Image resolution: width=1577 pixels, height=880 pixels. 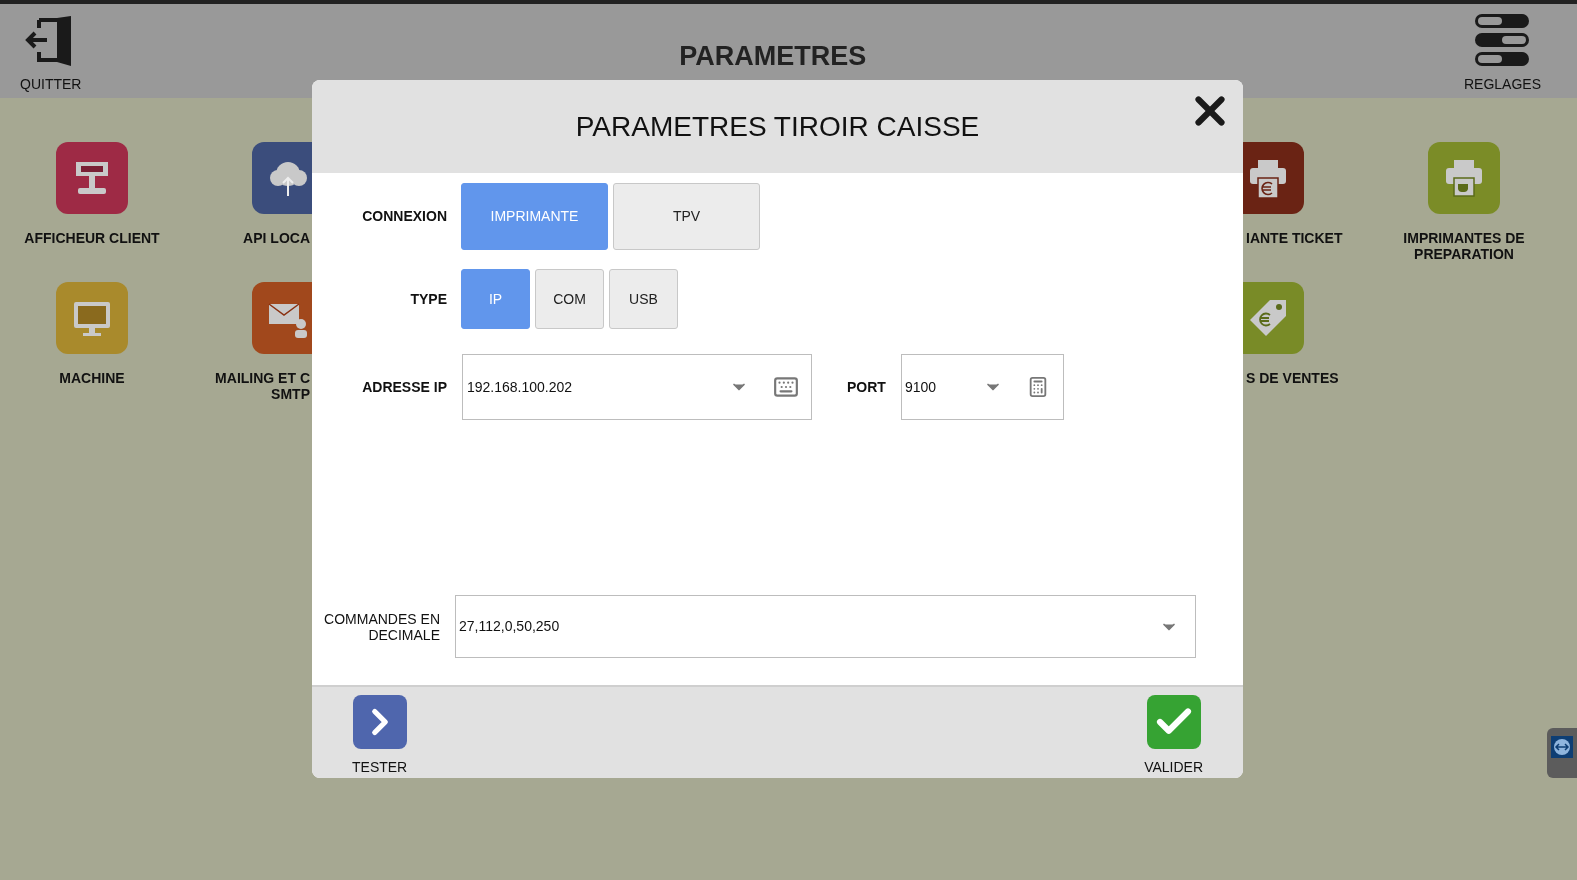 What do you see at coordinates (1293, 378) in the screenshot?
I see `app-tile-label: S DE VENTES` at bounding box center [1293, 378].